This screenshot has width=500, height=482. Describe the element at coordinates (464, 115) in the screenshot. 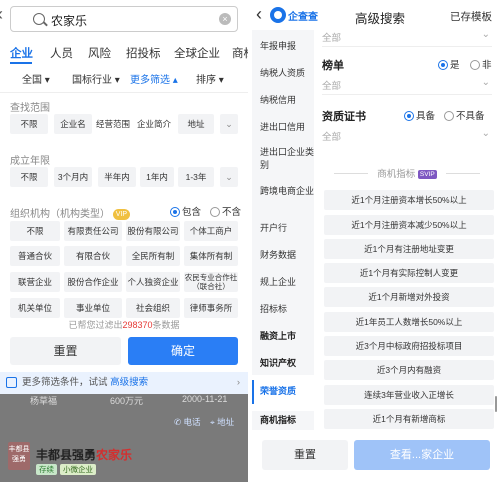

I see `cert-not-radio: 不具备` at that location.